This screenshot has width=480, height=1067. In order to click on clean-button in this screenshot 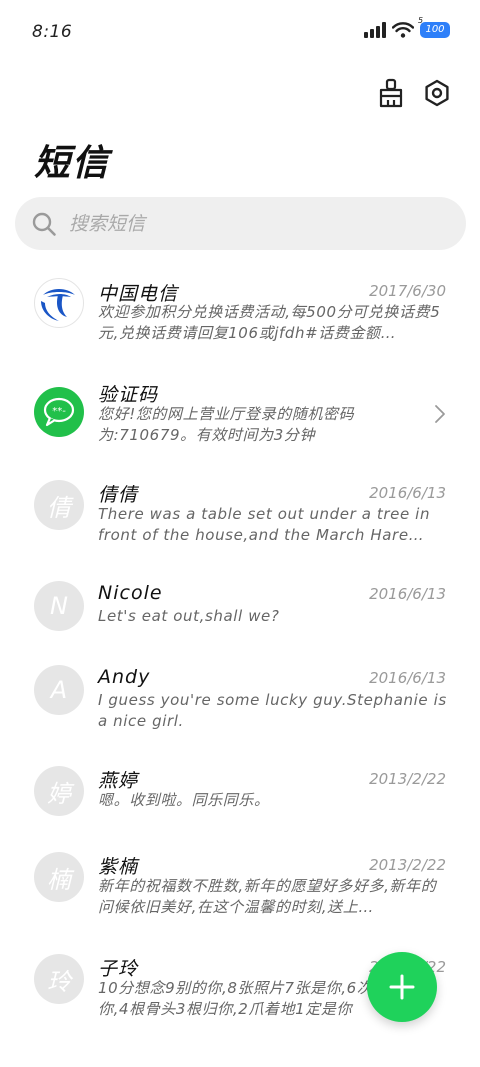, I will do `click(391, 93)`.